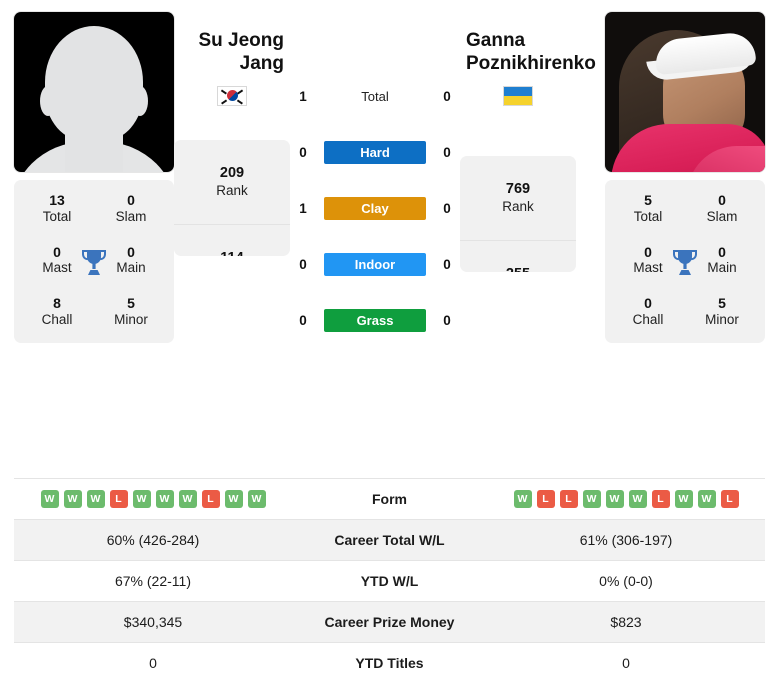 Image resolution: width=779 pixels, height=699 pixels. I want to click on right-title-chall: 0 Chall, so click(648, 312).